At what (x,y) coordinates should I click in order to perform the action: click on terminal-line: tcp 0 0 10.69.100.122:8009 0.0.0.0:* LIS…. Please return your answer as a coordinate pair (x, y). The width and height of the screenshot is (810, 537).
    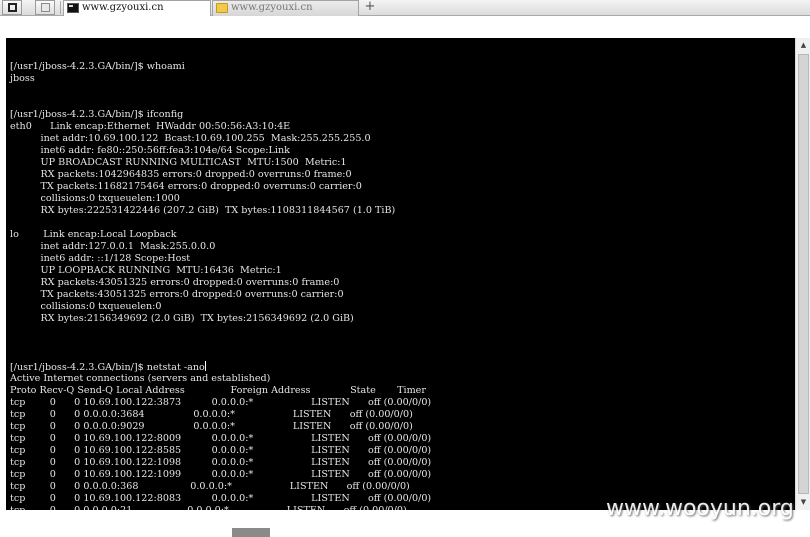
    Looking at the image, I should click on (221, 438).